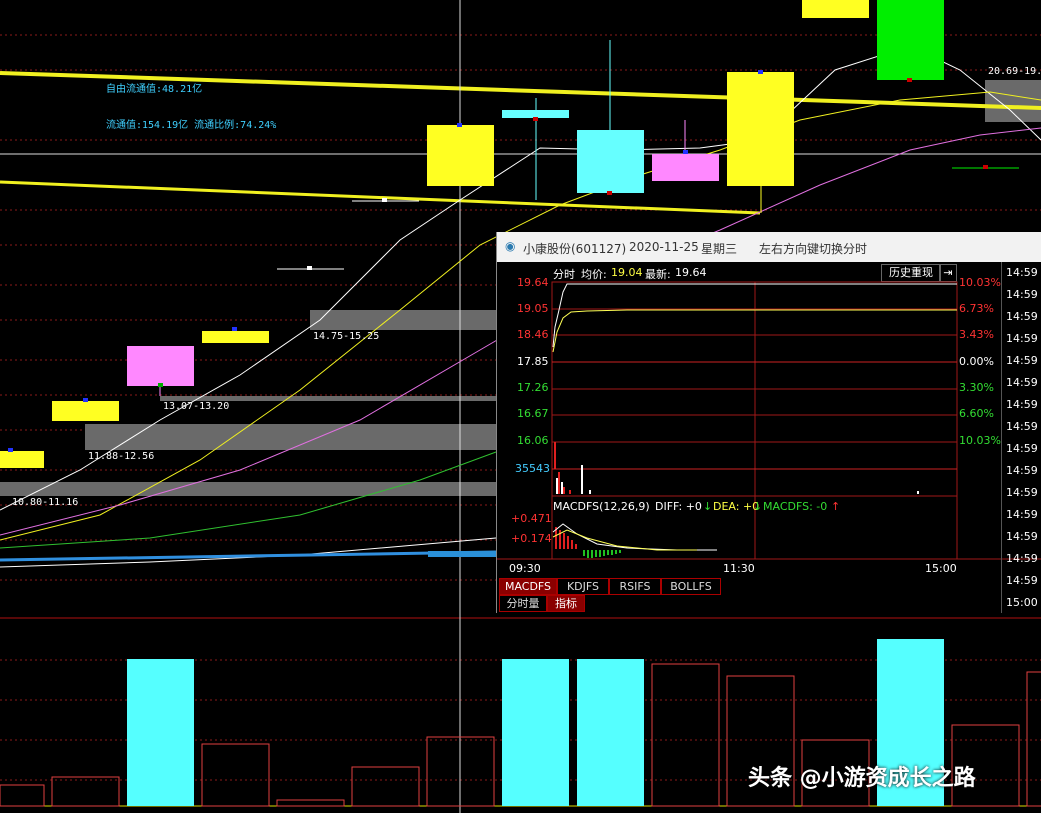 This screenshot has height=813, width=1041. What do you see at coordinates (1014, 71) in the screenshot?
I see `zone-label-5: 20.69-19.` at bounding box center [1014, 71].